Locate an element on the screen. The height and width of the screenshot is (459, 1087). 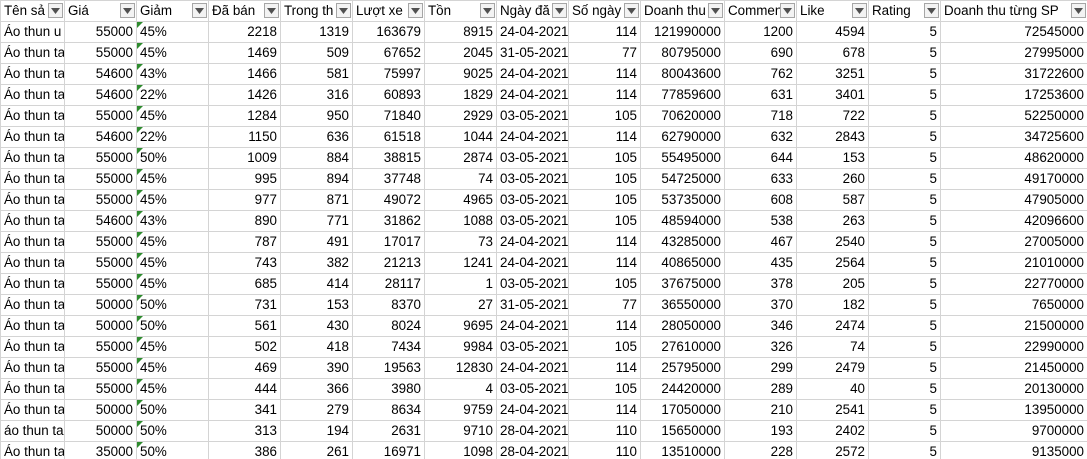
table-cell: 12830 is located at coordinates (460, 368).